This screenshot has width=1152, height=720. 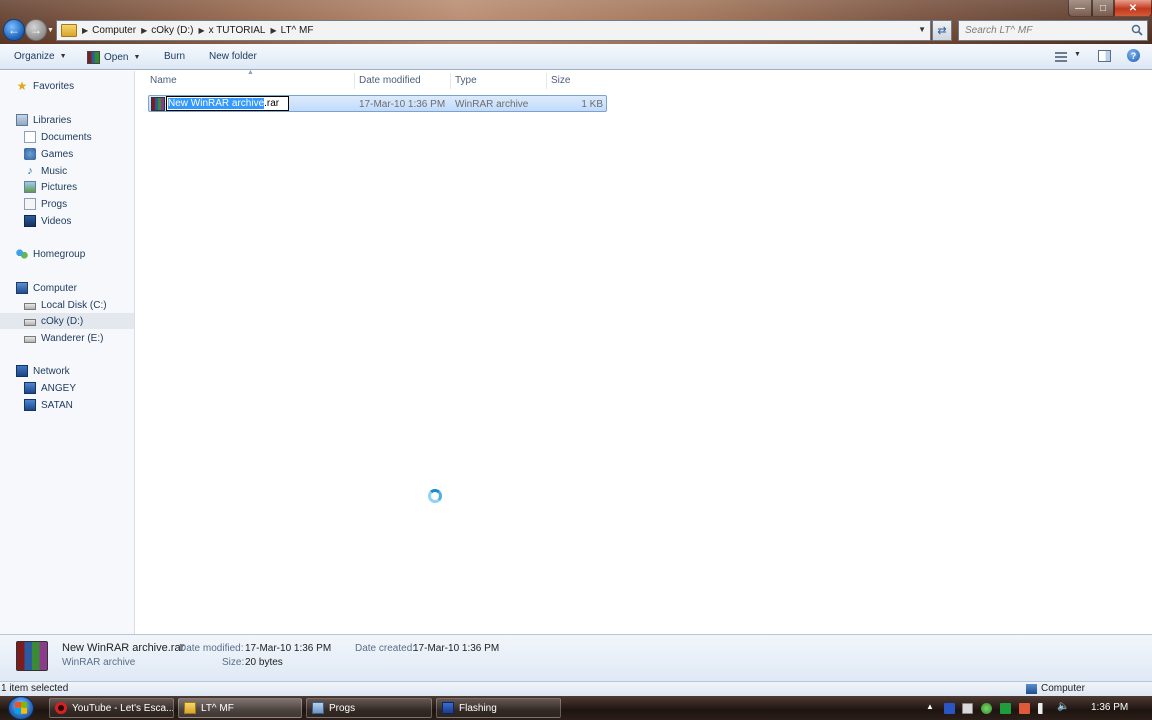 What do you see at coordinates (174, 56) in the screenshot?
I see `burn-button: Burn` at bounding box center [174, 56].